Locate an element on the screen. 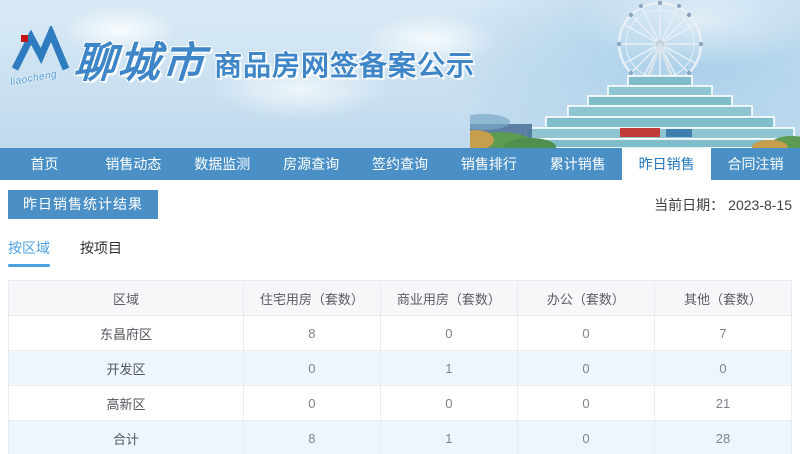 Image resolution: width=800 pixels, height=454 pixels. cell-value: 21 is located at coordinates (723, 403).